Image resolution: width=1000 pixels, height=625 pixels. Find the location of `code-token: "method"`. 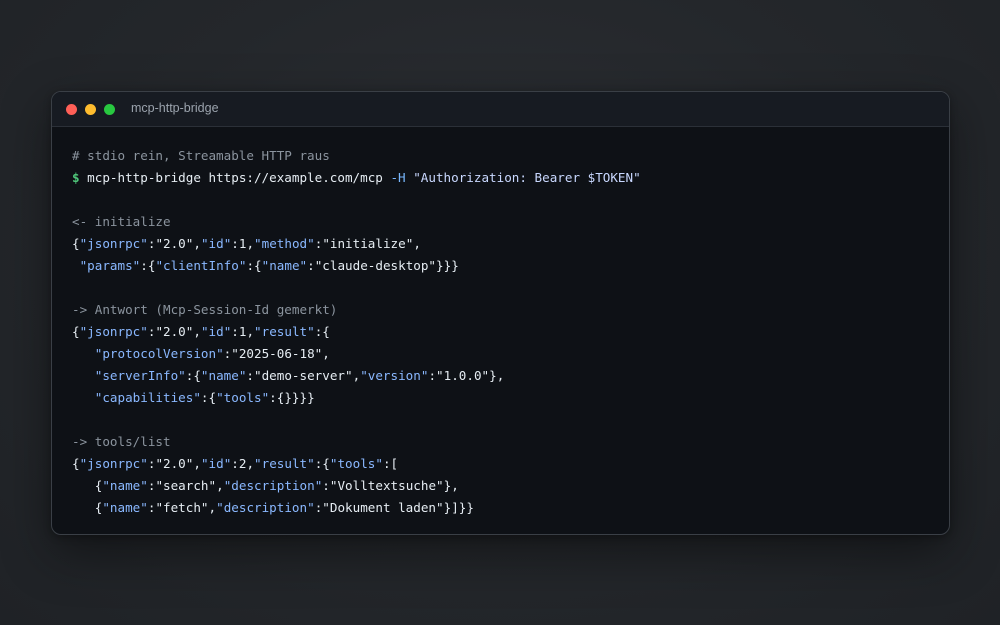

code-token: "method" is located at coordinates (284, 243).